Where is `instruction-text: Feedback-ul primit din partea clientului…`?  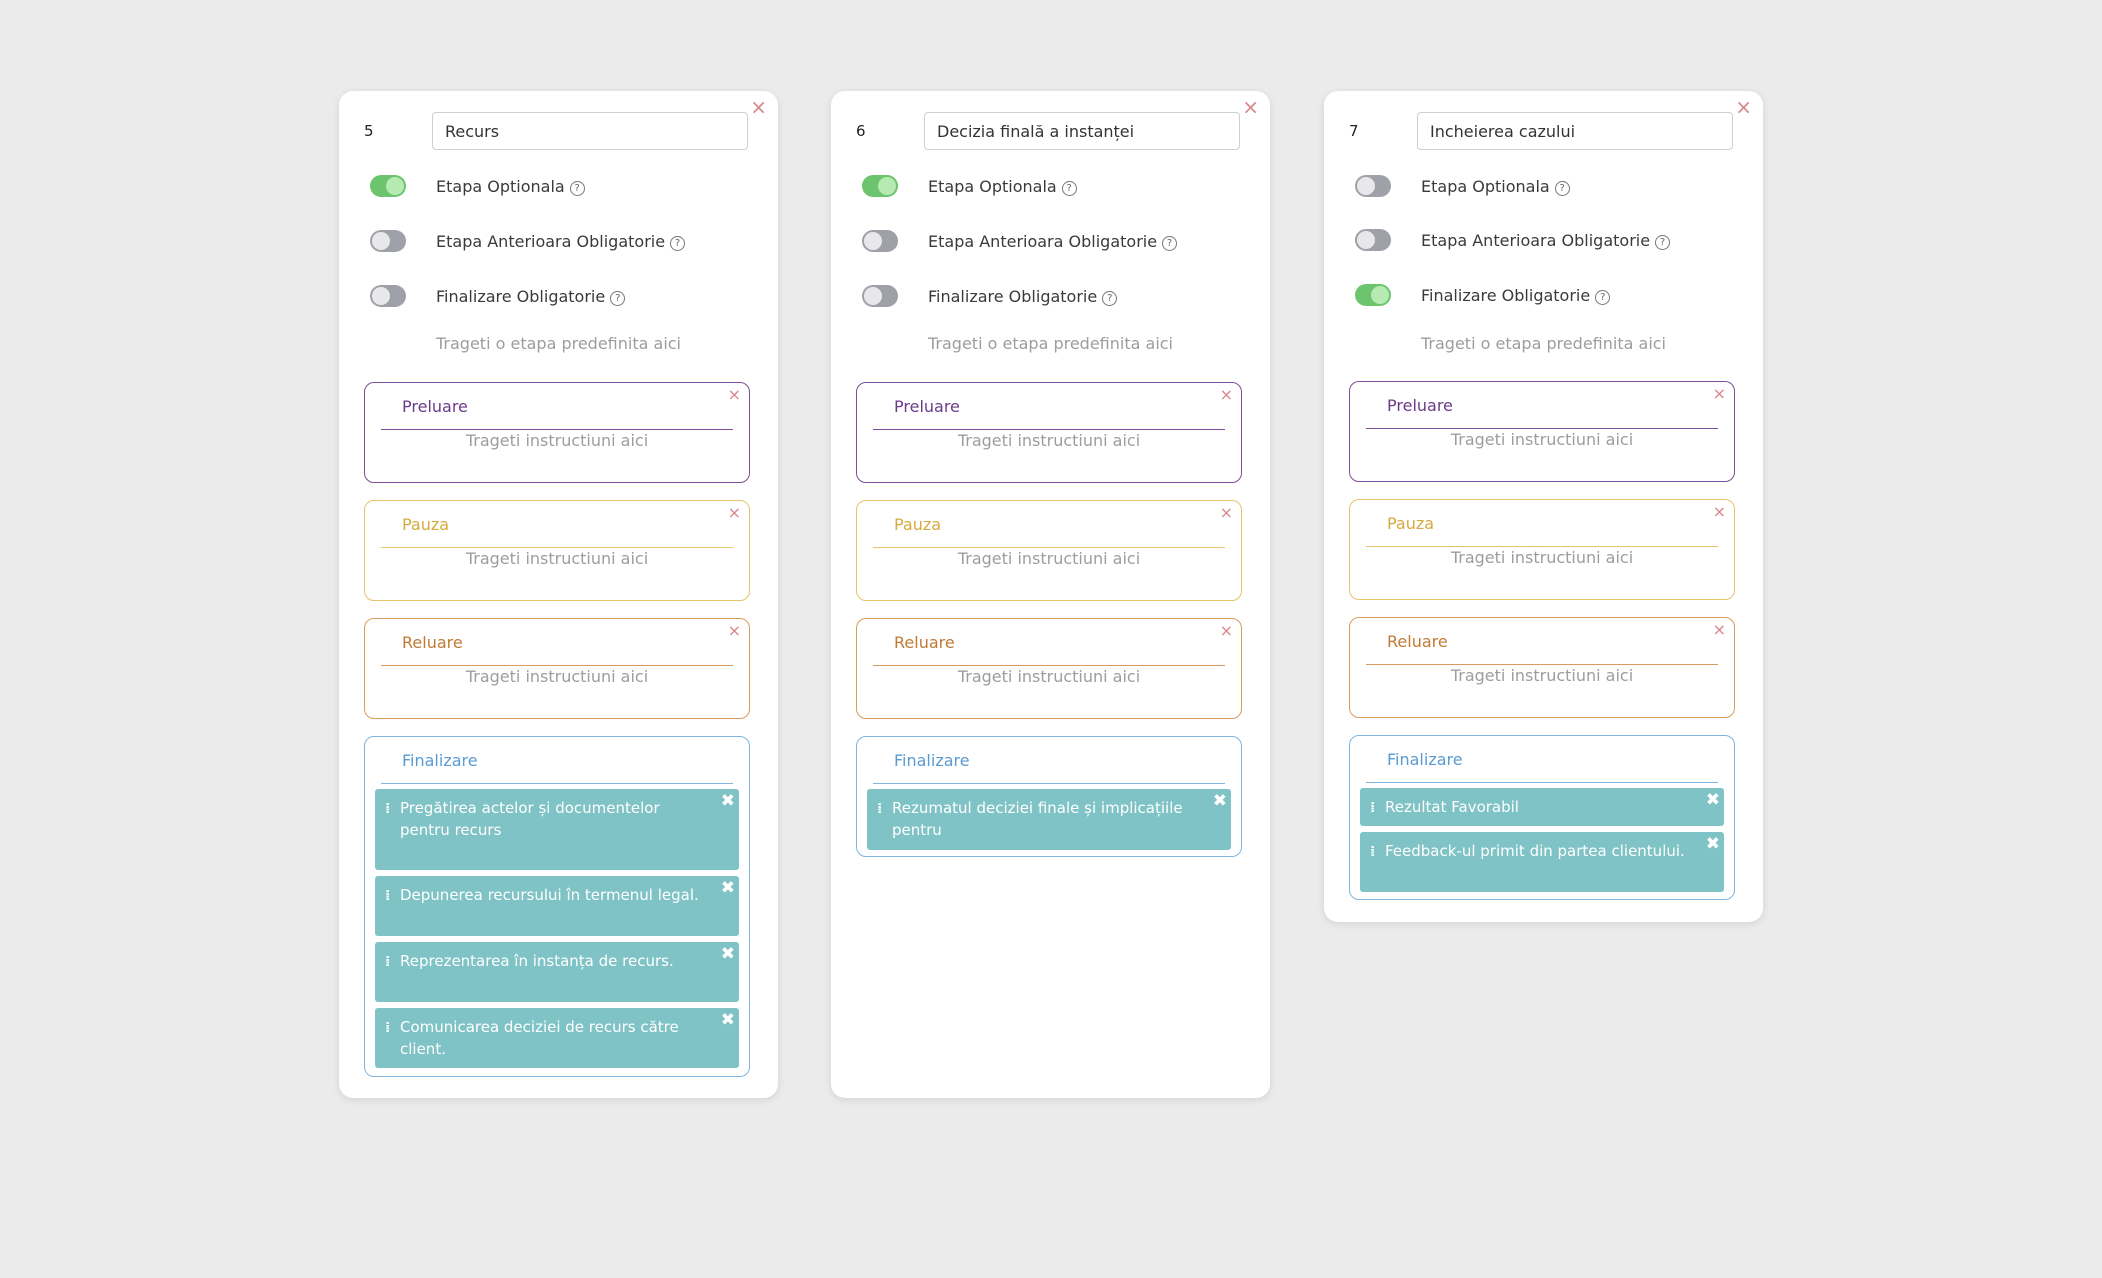 instruction-text: Feedback-ul primit din partea clientului… is located at coordinates (1535, 851).